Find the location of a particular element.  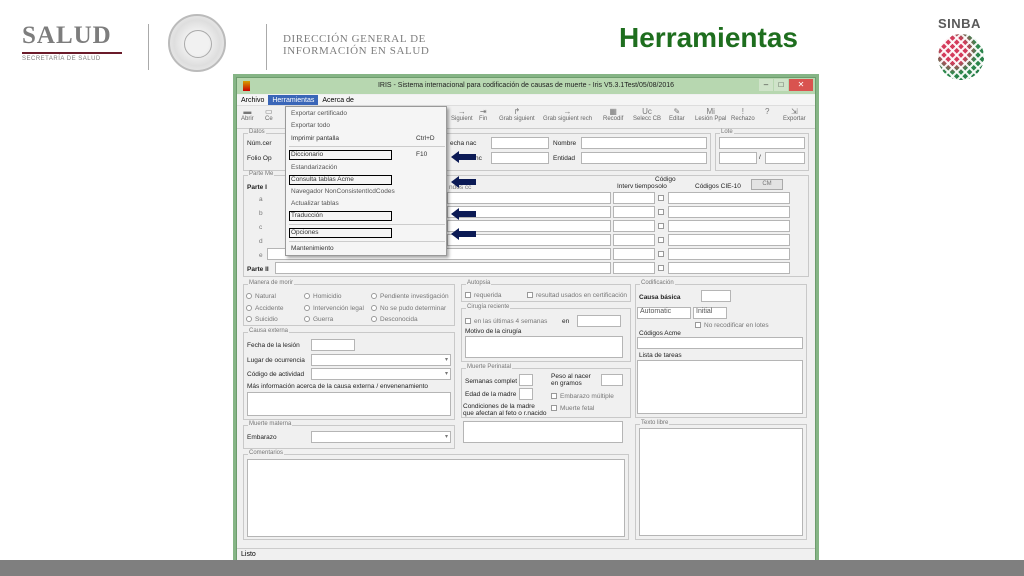

initial-field: Initial is located at coordinates (710, 313).